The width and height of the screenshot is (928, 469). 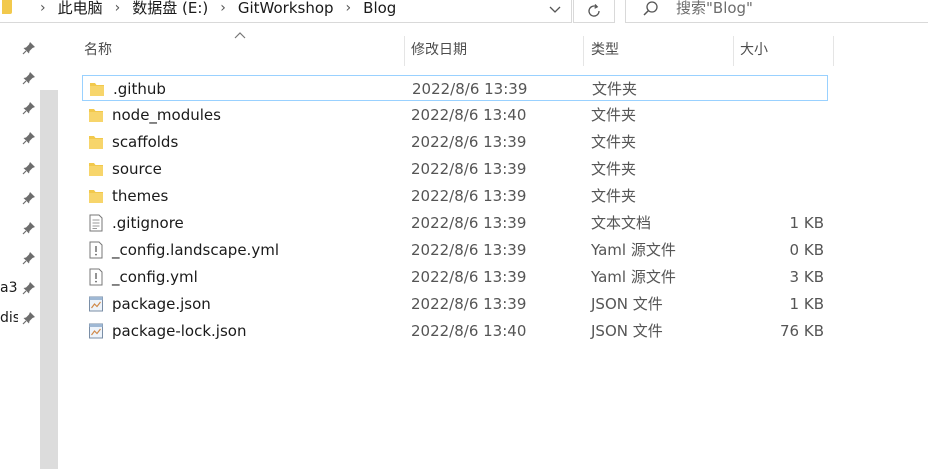 I want to click on search-box: 搜索"Blog", so click(x=776, y=11).